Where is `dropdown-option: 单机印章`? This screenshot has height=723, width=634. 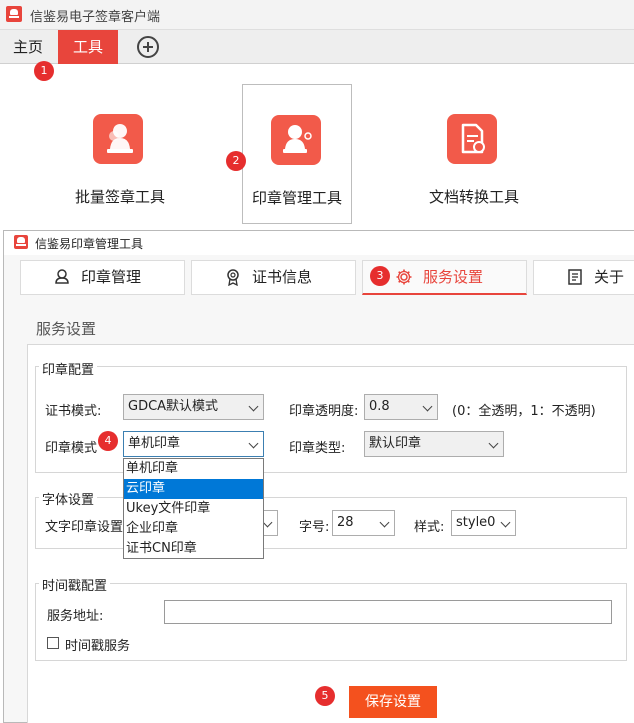
dropdown-option: 单机印章 is located at coordinates (193, 469).